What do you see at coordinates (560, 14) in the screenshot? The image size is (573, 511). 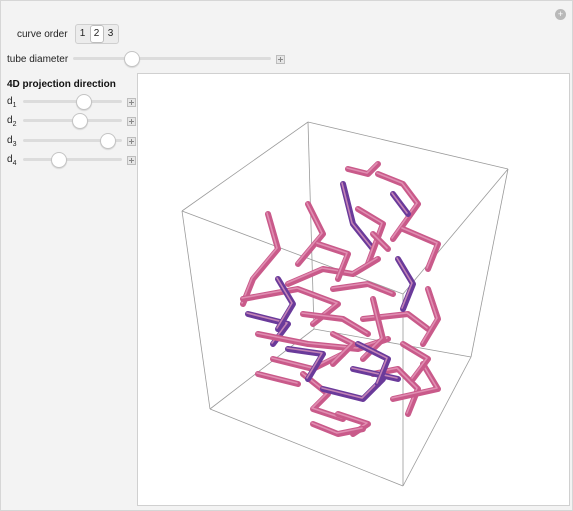 I see `reset-plus-icon: +` at bounding box center [560, 14].